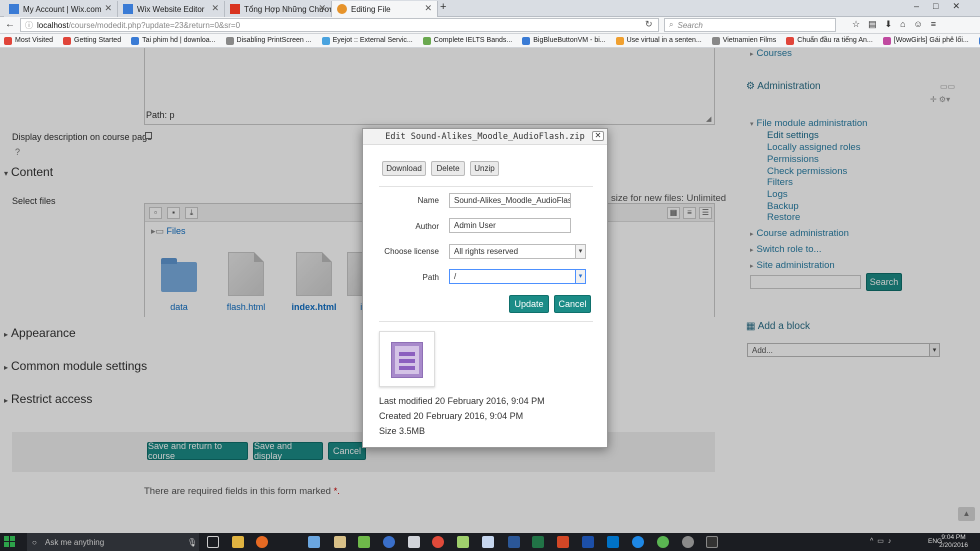  What do you see at coordinates (427, 226) in the screenshot?
I see `author-label: Author` at bounding box center [427, 226].